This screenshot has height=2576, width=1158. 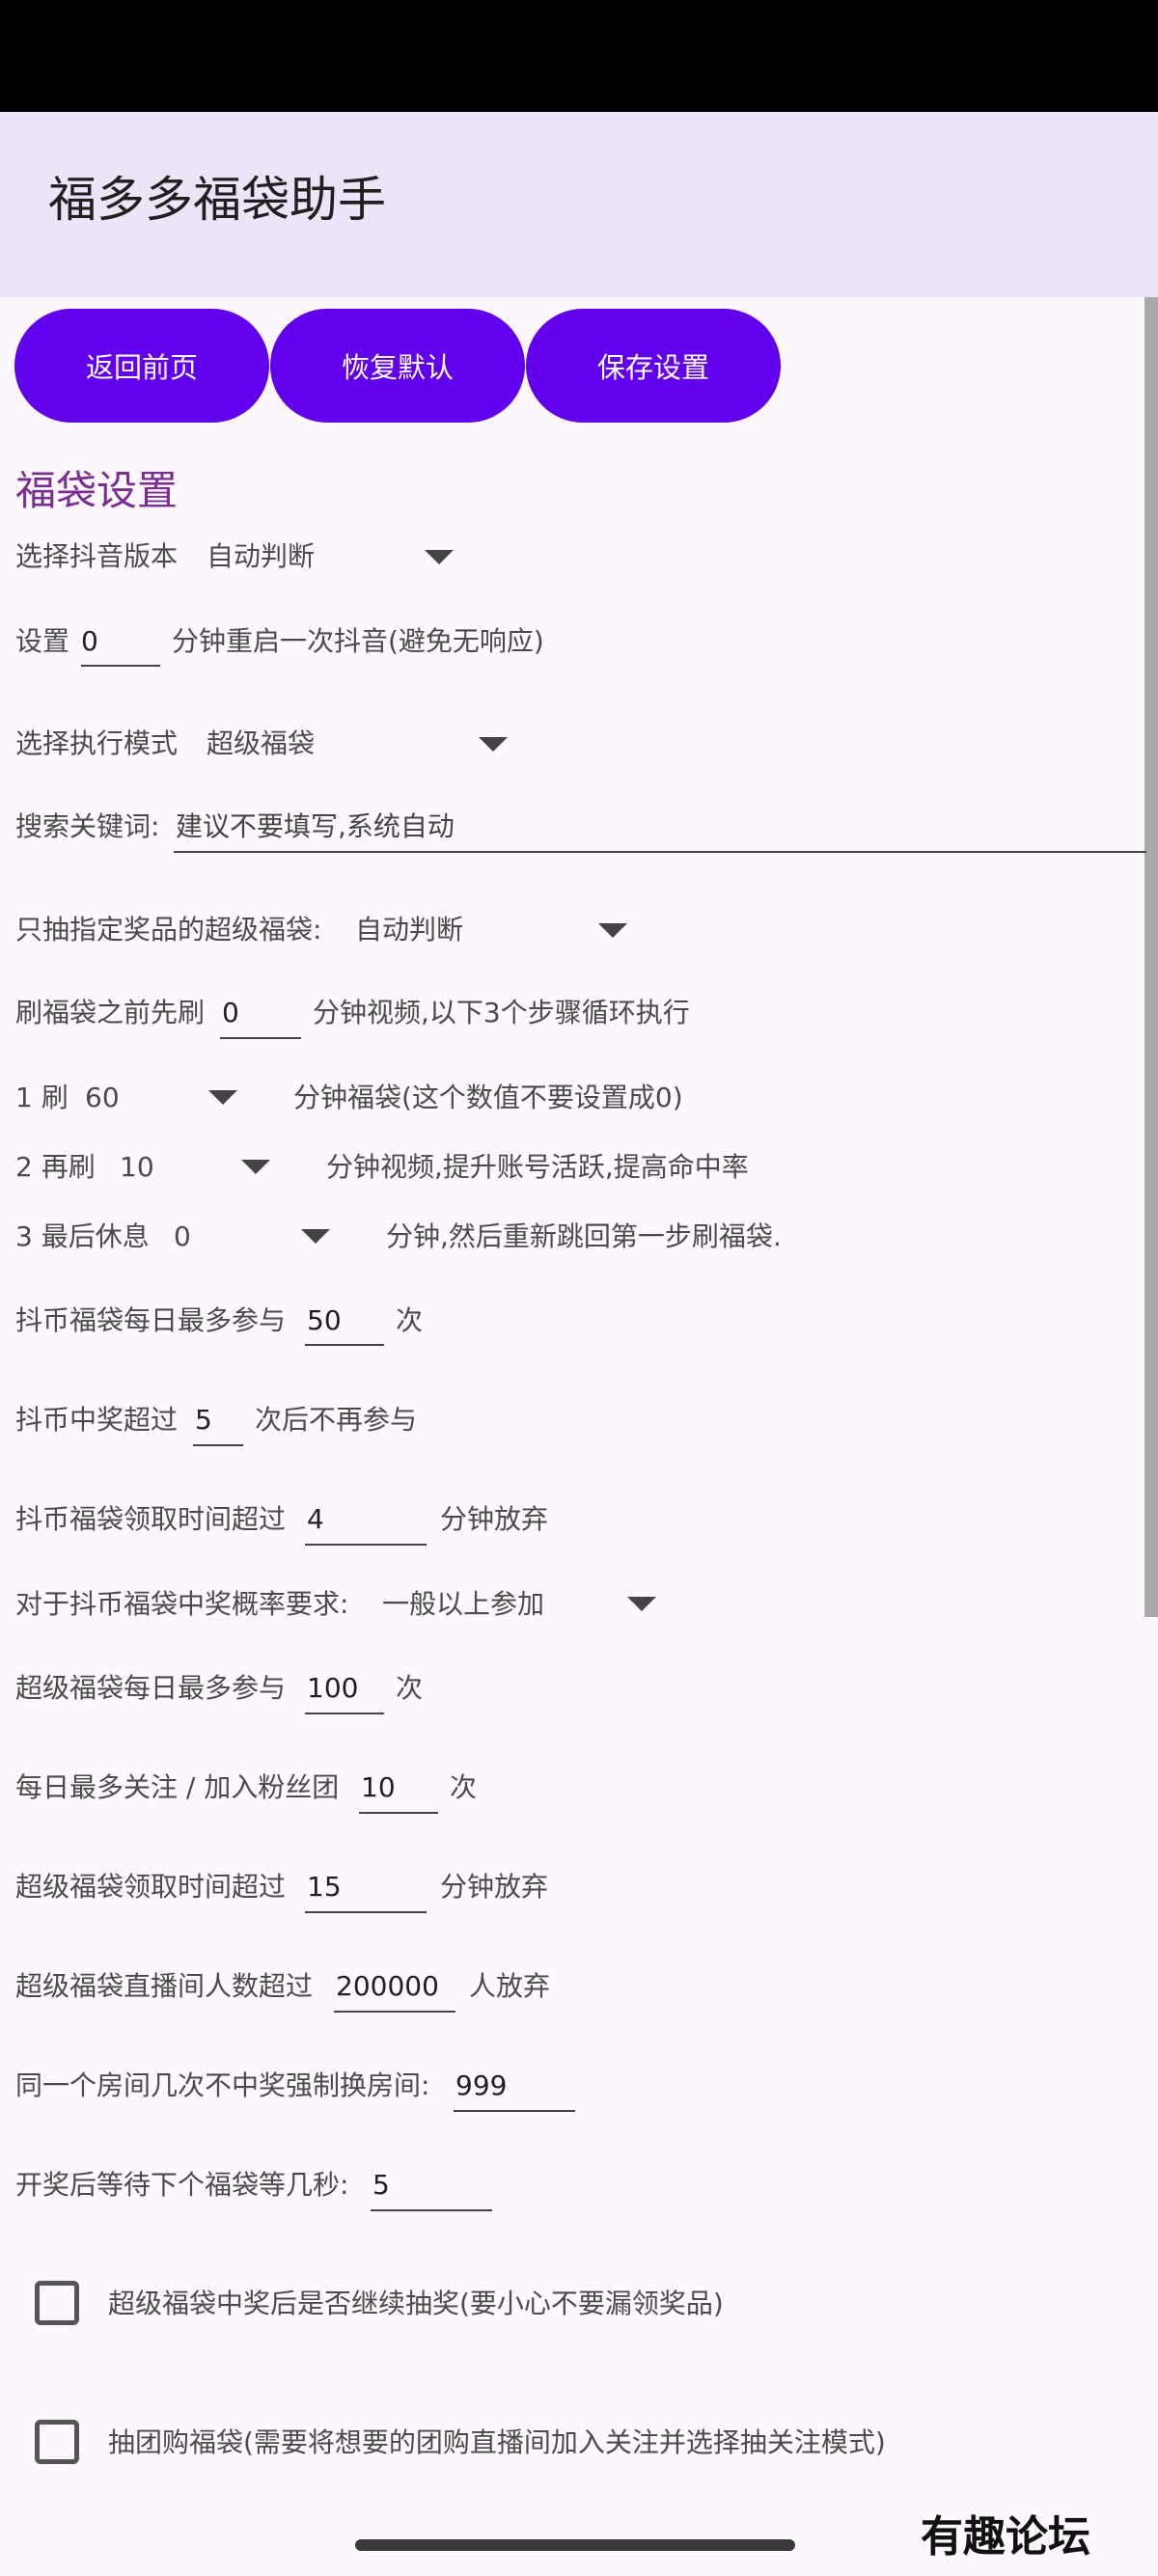 I want to click on step3-label: 3 最后休息, so click(x=82, y=1236).